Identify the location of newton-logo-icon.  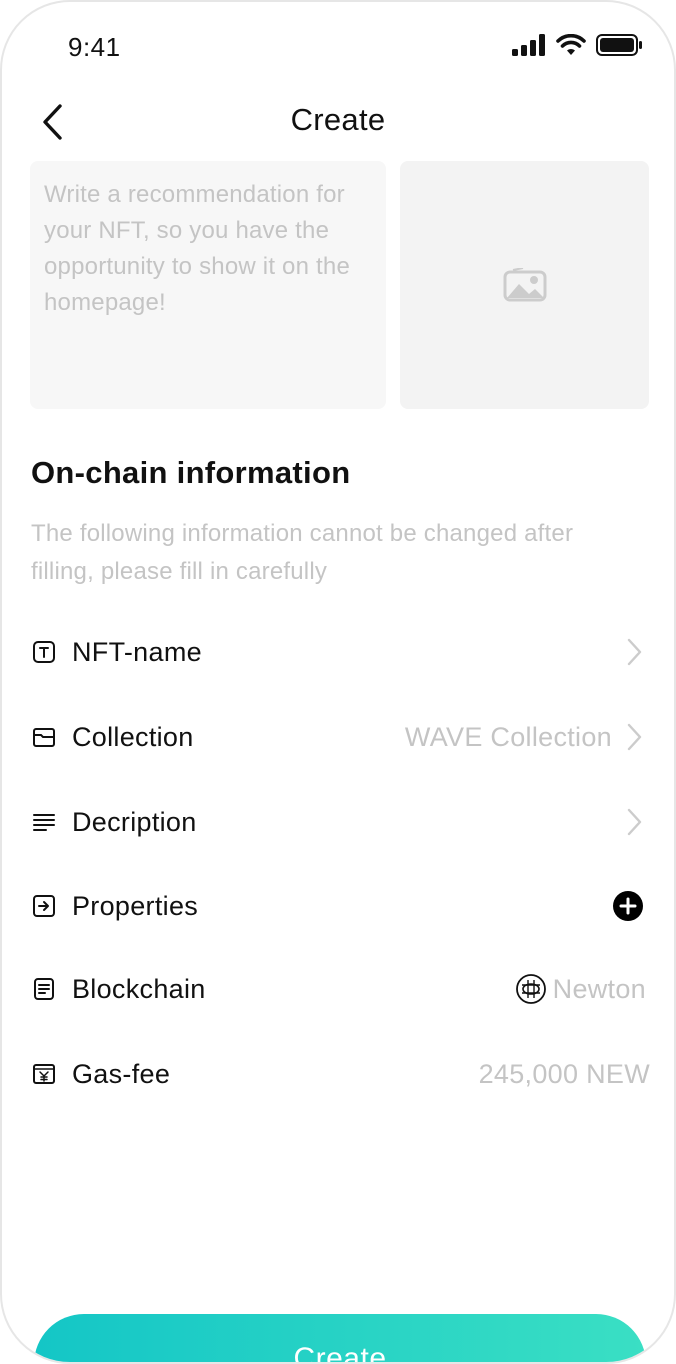
(530, 989).